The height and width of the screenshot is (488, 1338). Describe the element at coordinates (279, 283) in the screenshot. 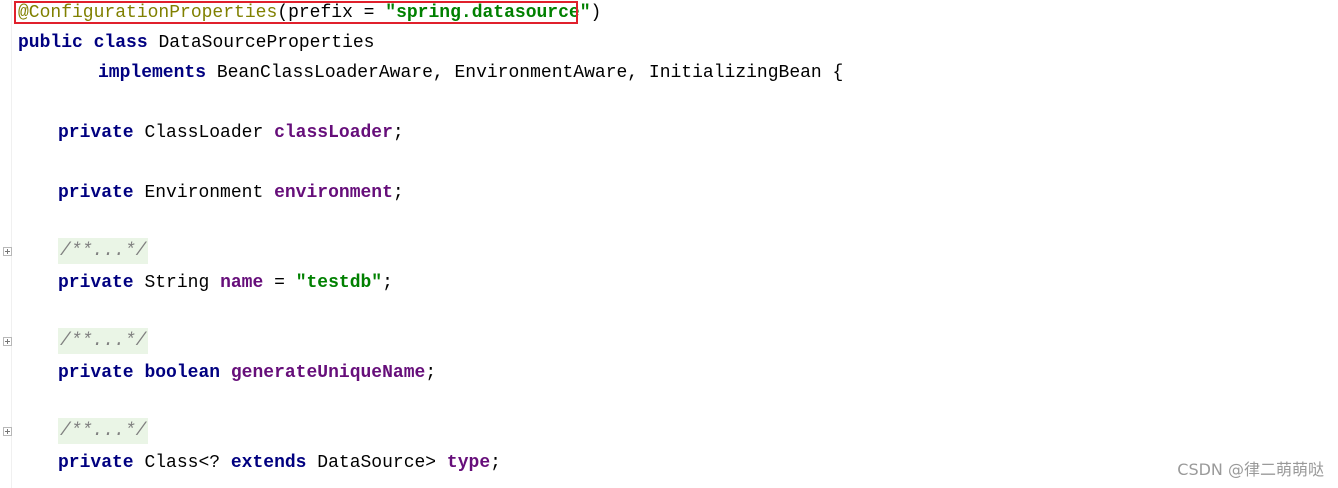

I see `assign-operator: =` at that location.